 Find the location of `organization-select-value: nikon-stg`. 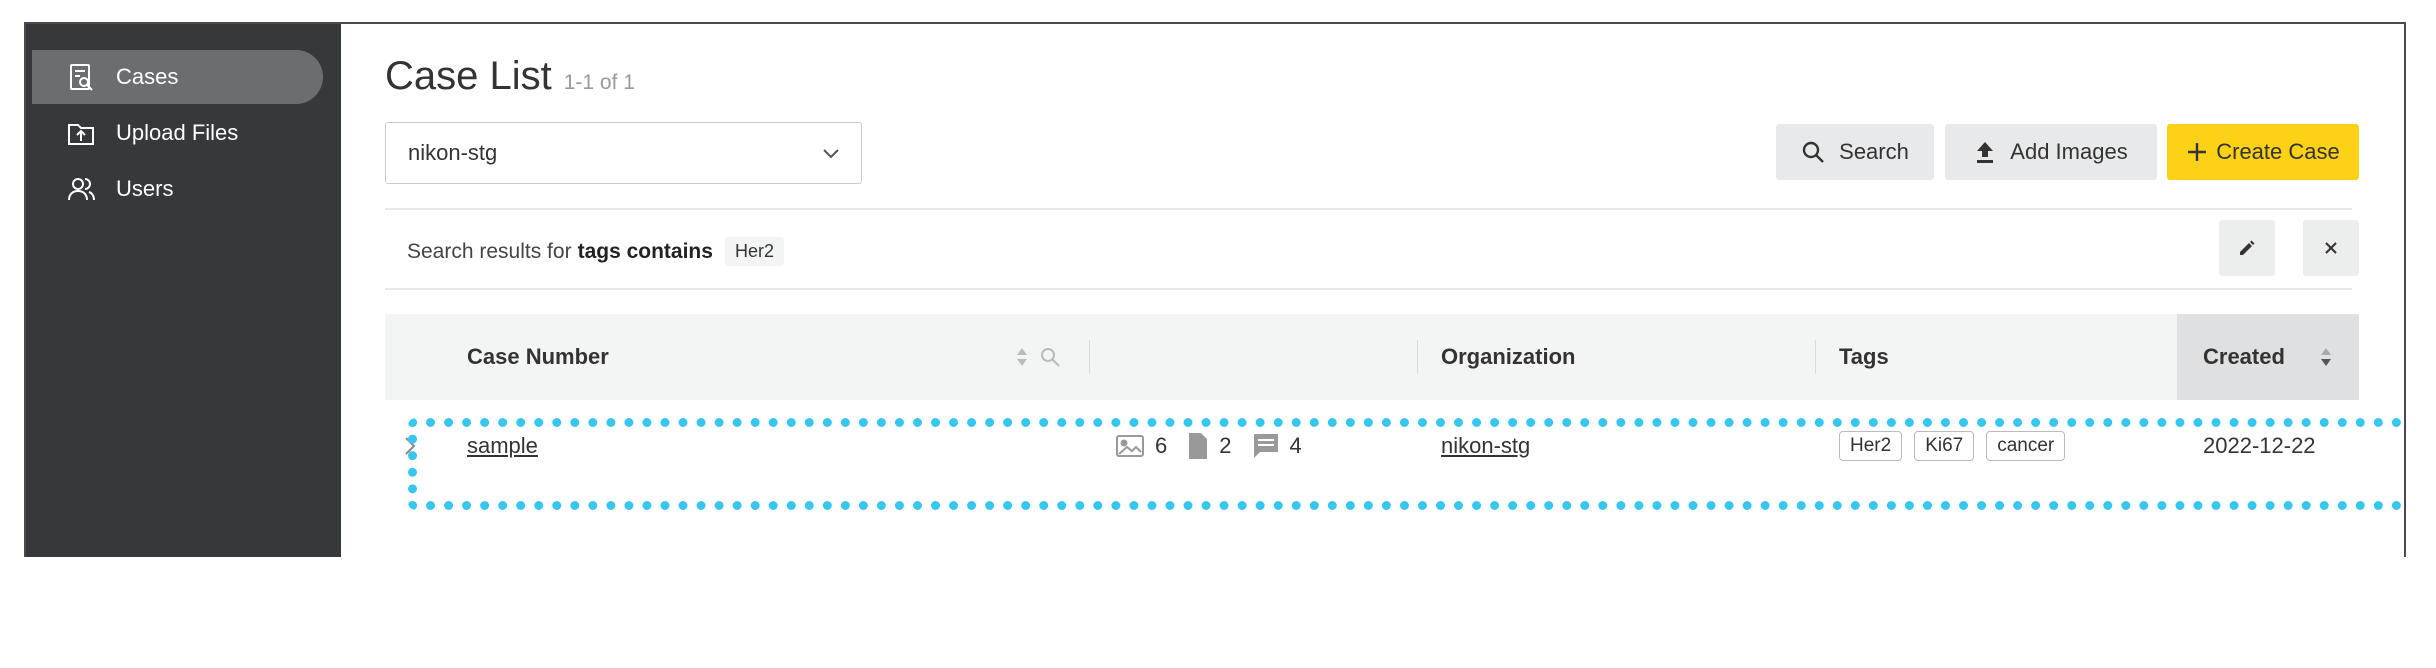

organization-select-value: nikon-stg is located at coordinates (453, 152).